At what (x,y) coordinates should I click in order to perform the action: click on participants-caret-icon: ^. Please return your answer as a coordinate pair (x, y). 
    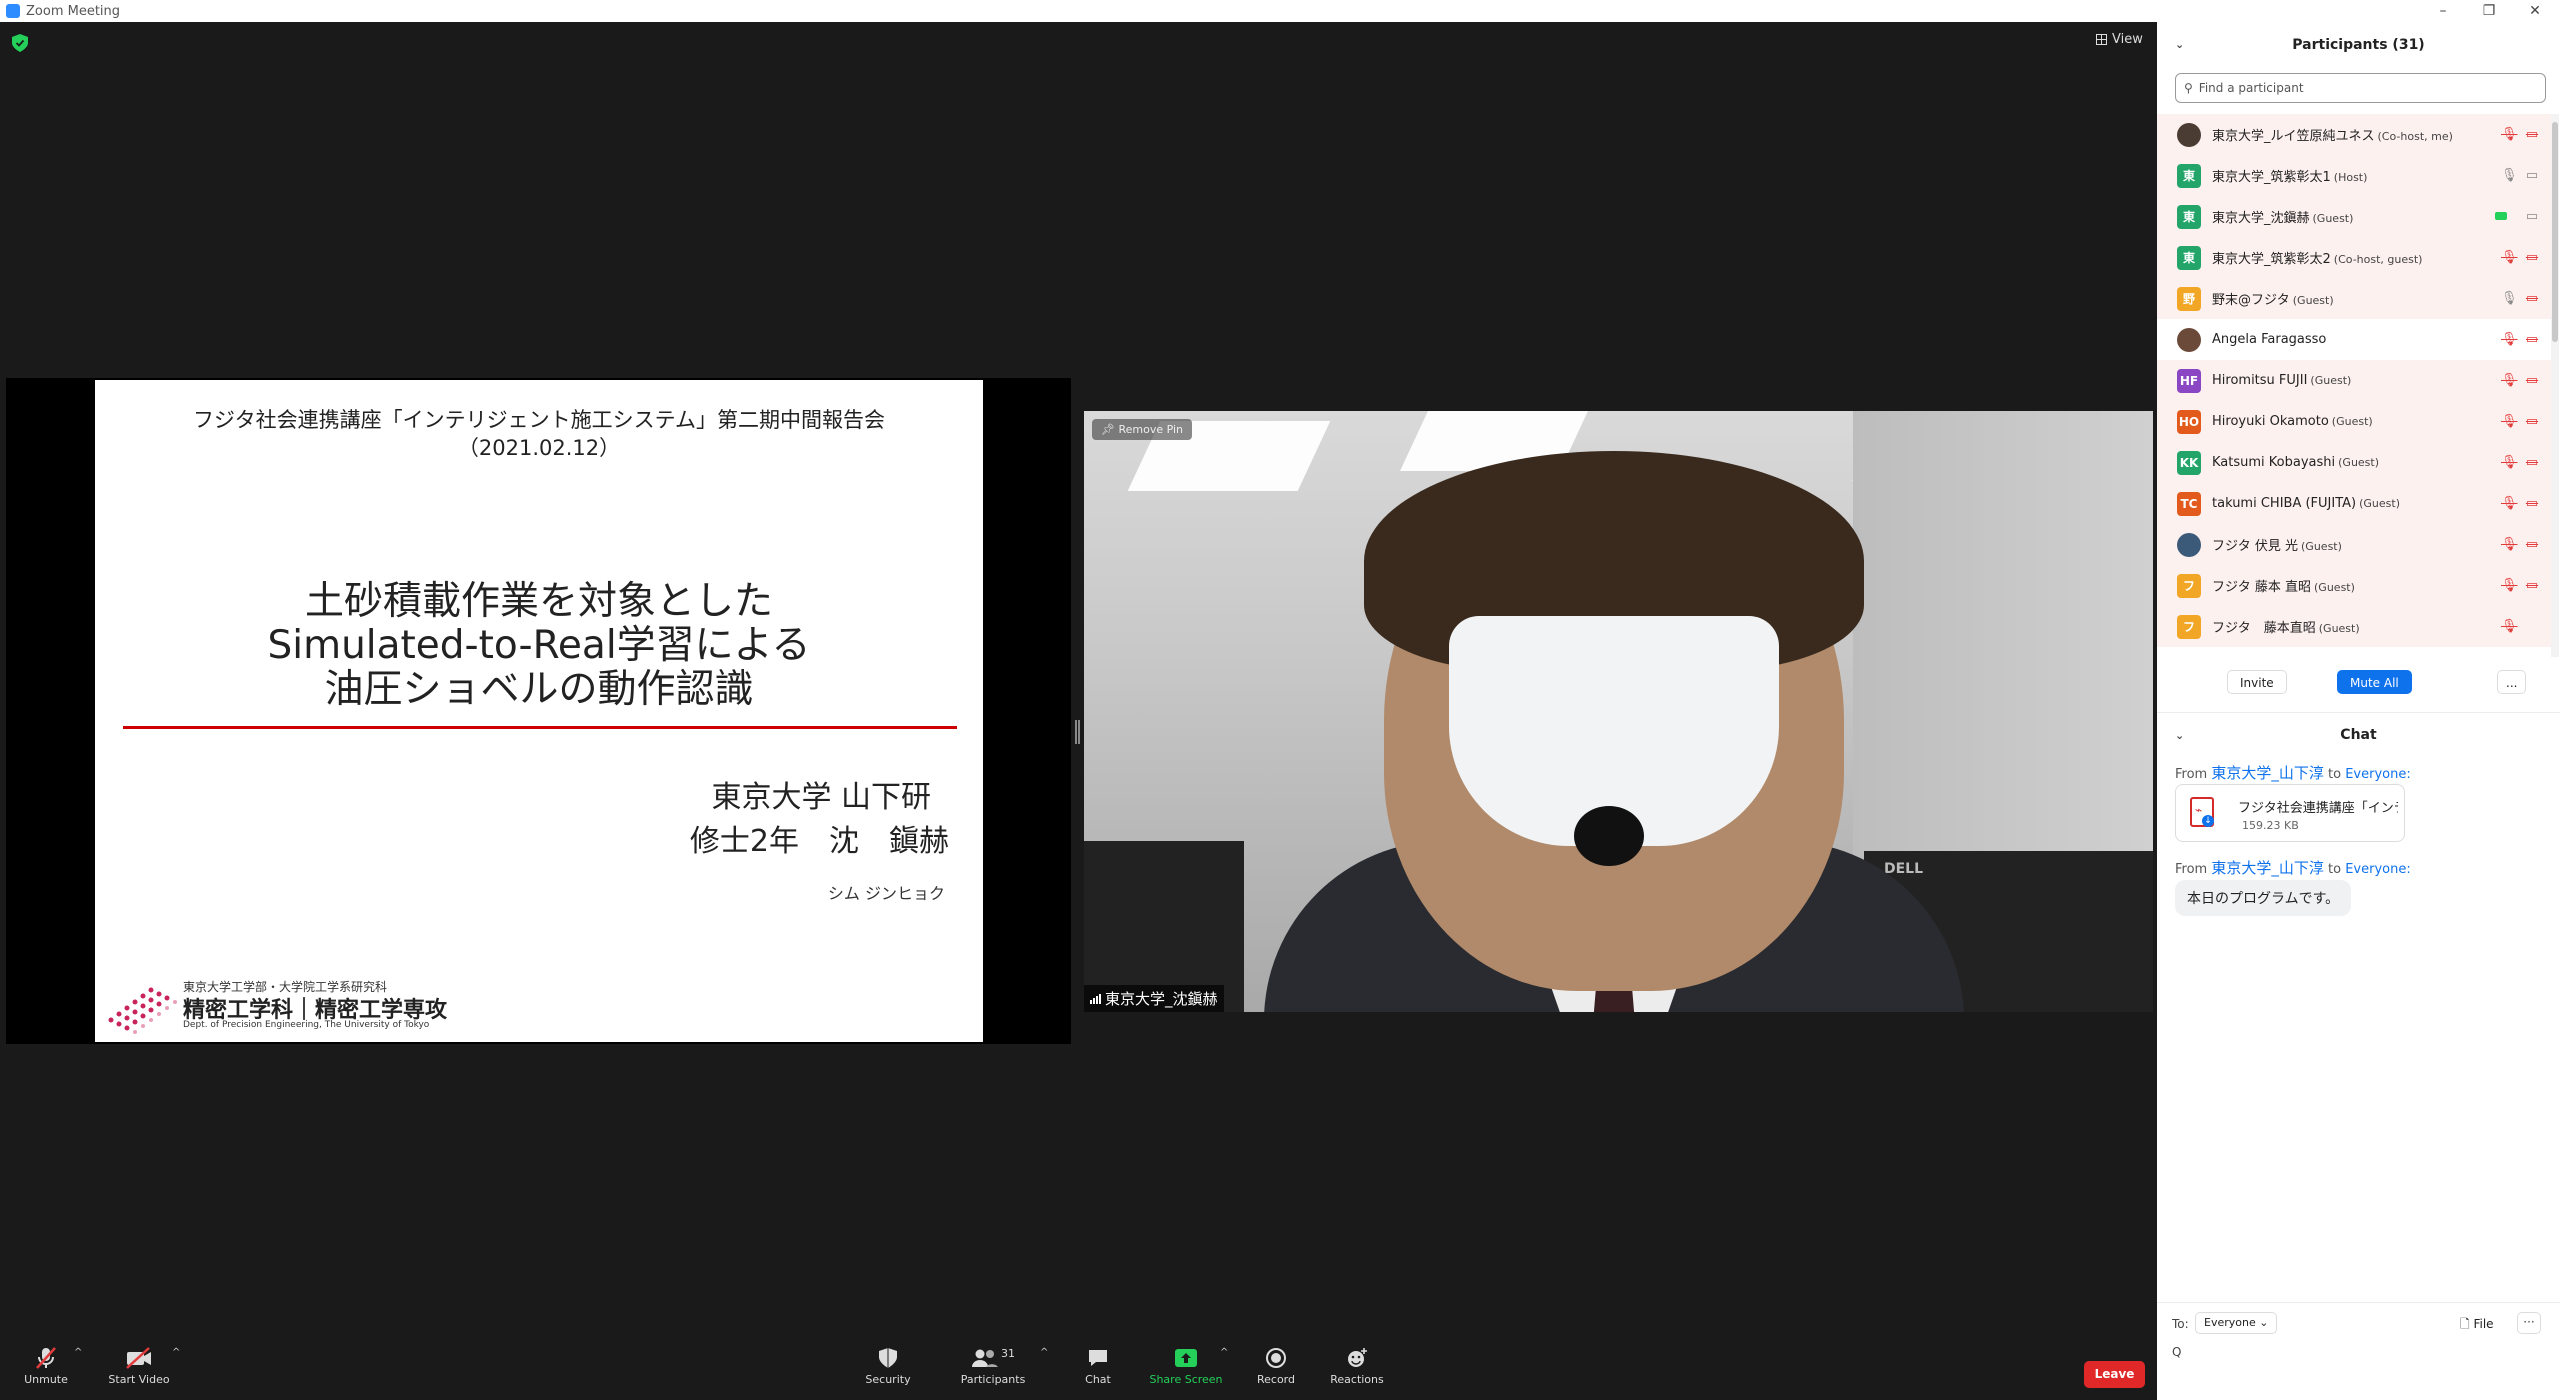
    Looking at the image, I should click on (1044, 1352).